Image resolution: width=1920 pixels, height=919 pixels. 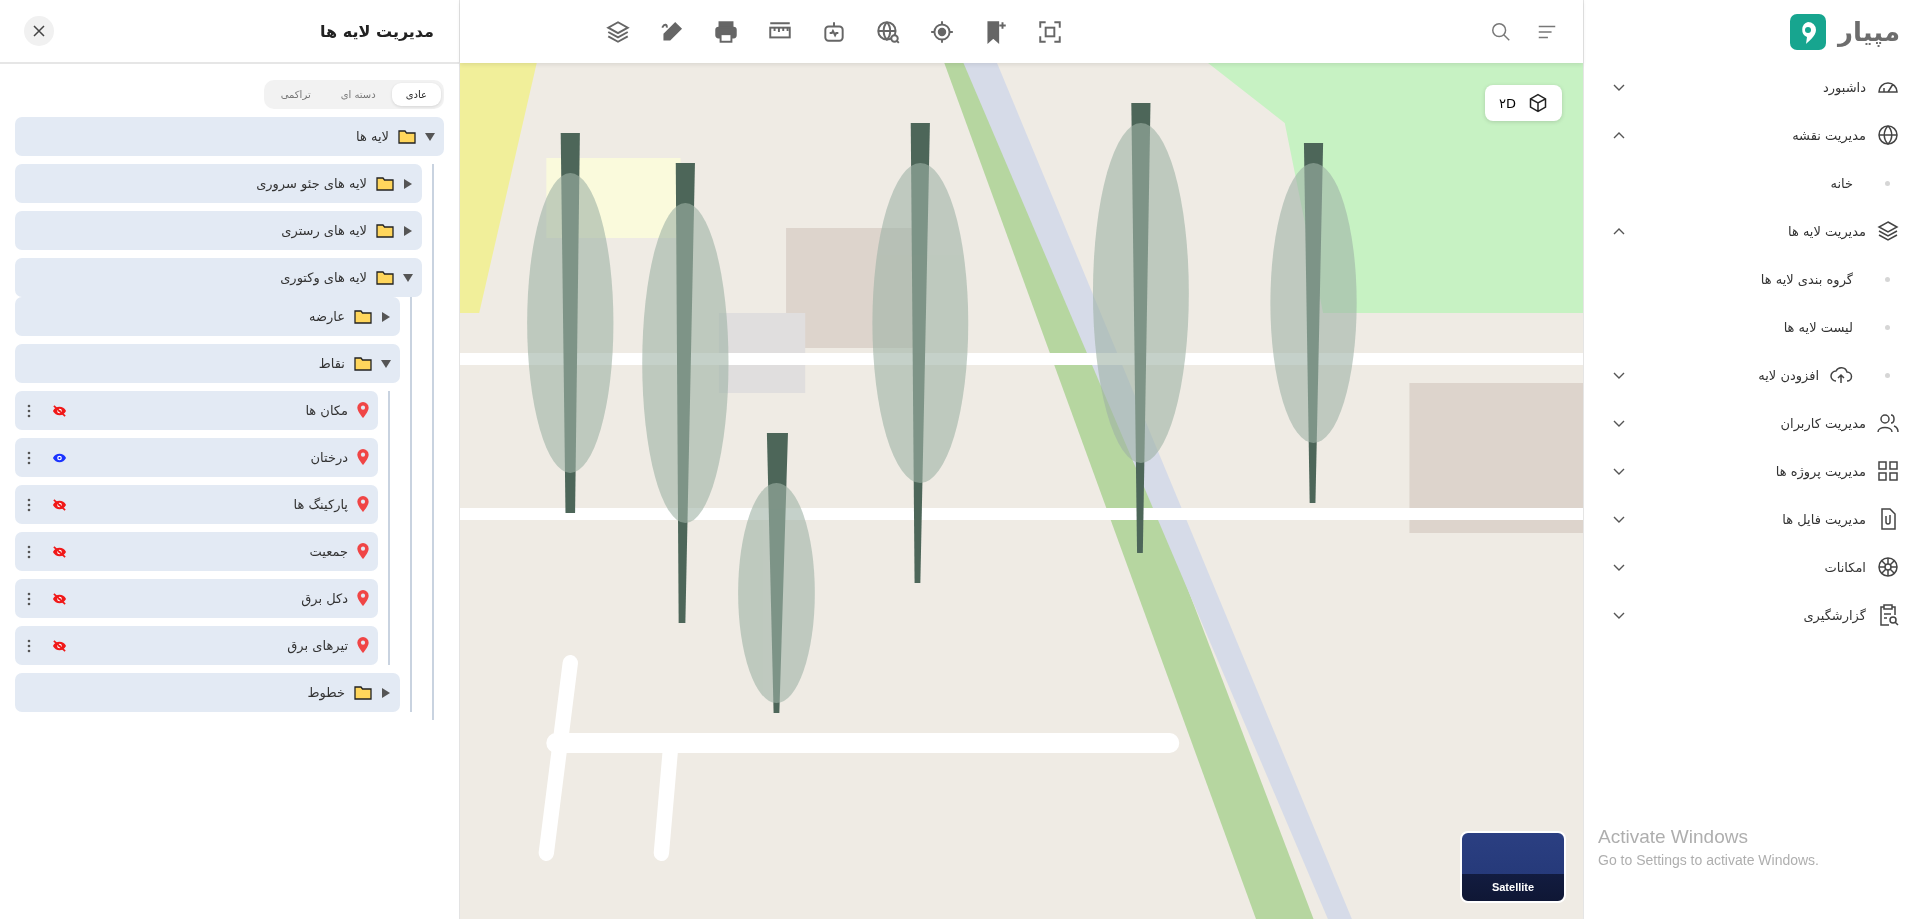 What do you see at coordinates (942, 31) in the screenshot?
I see `target-icon` at bounding box center [942, 31].